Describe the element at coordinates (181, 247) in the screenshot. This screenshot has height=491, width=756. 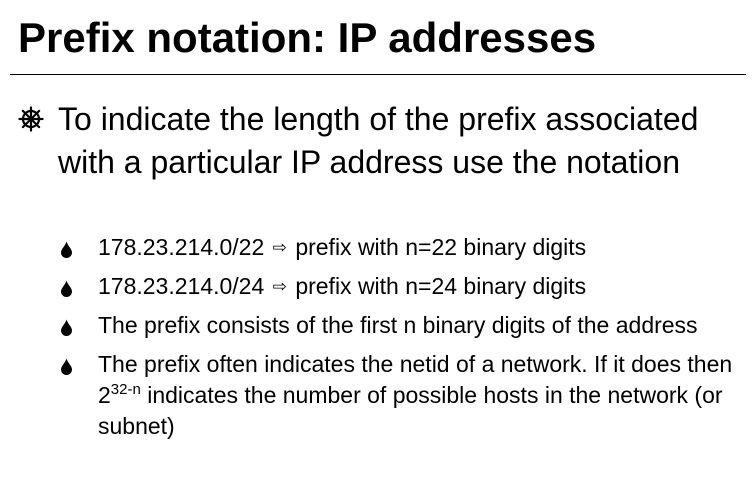
I see `prefix-address: 178.23.214.0/22` at that location.